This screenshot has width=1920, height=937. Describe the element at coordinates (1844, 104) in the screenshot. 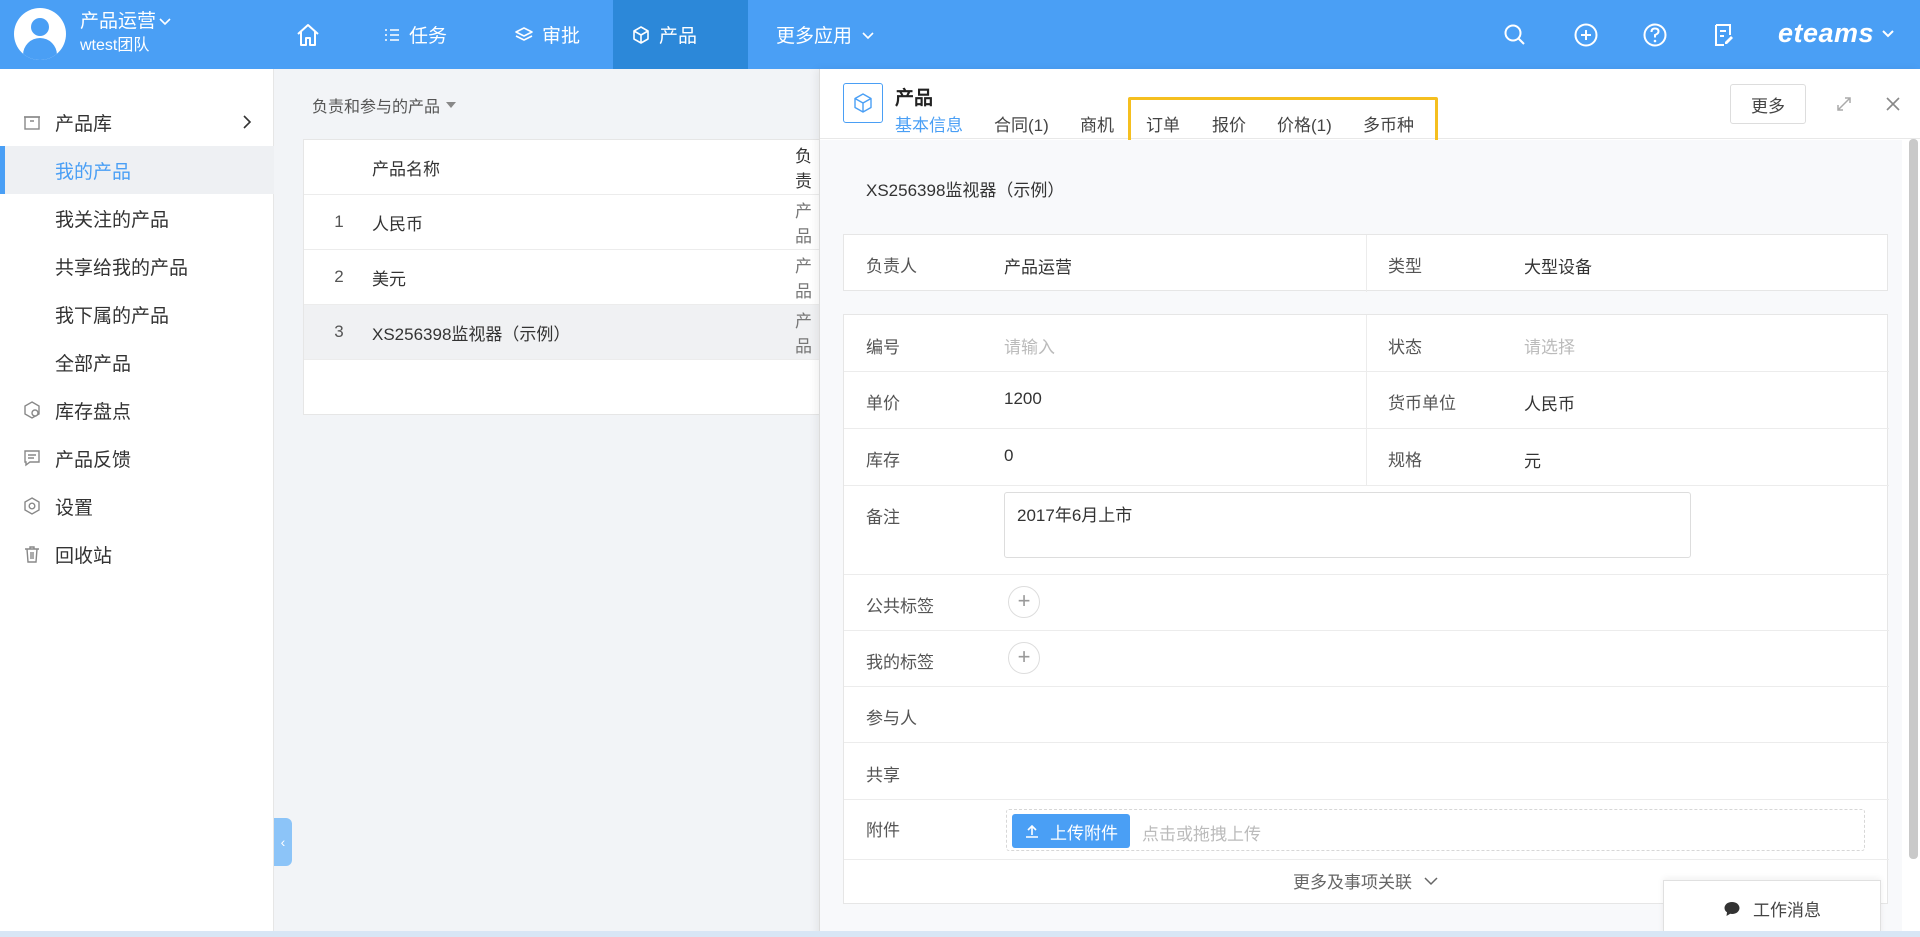

I see `expand-icon` at that location.